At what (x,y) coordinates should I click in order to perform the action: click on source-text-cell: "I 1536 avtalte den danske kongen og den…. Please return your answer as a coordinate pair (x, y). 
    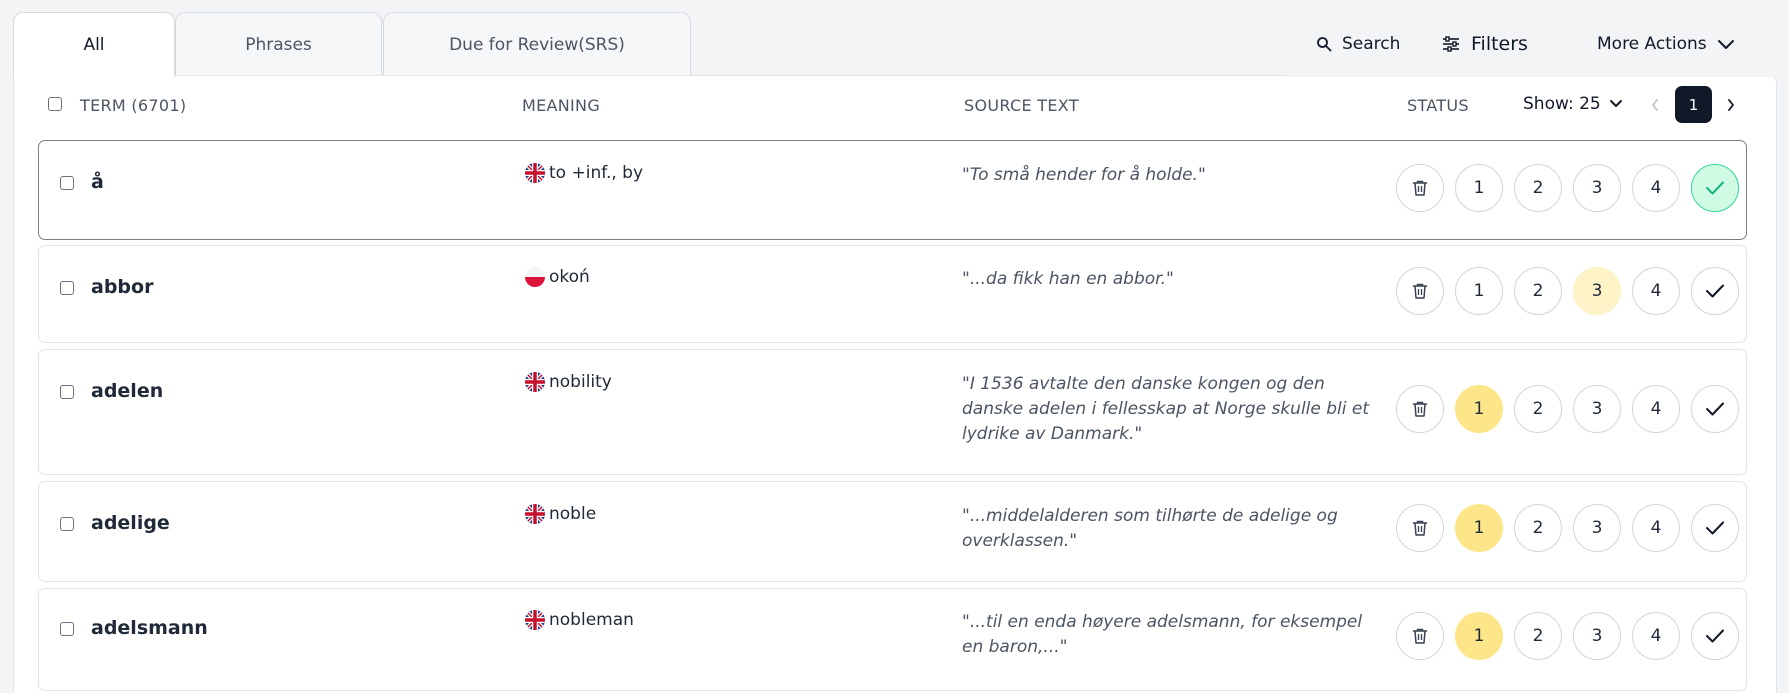
    Looking at the image, I should click on (1166, 409).